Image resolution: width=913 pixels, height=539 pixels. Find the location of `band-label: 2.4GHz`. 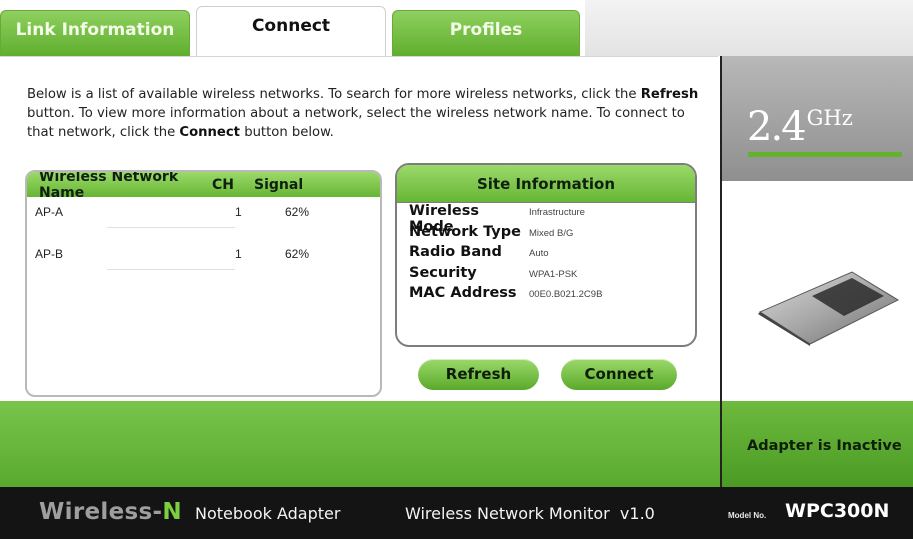

band-label: 2.4GHz is located at coordinates (800, 127).